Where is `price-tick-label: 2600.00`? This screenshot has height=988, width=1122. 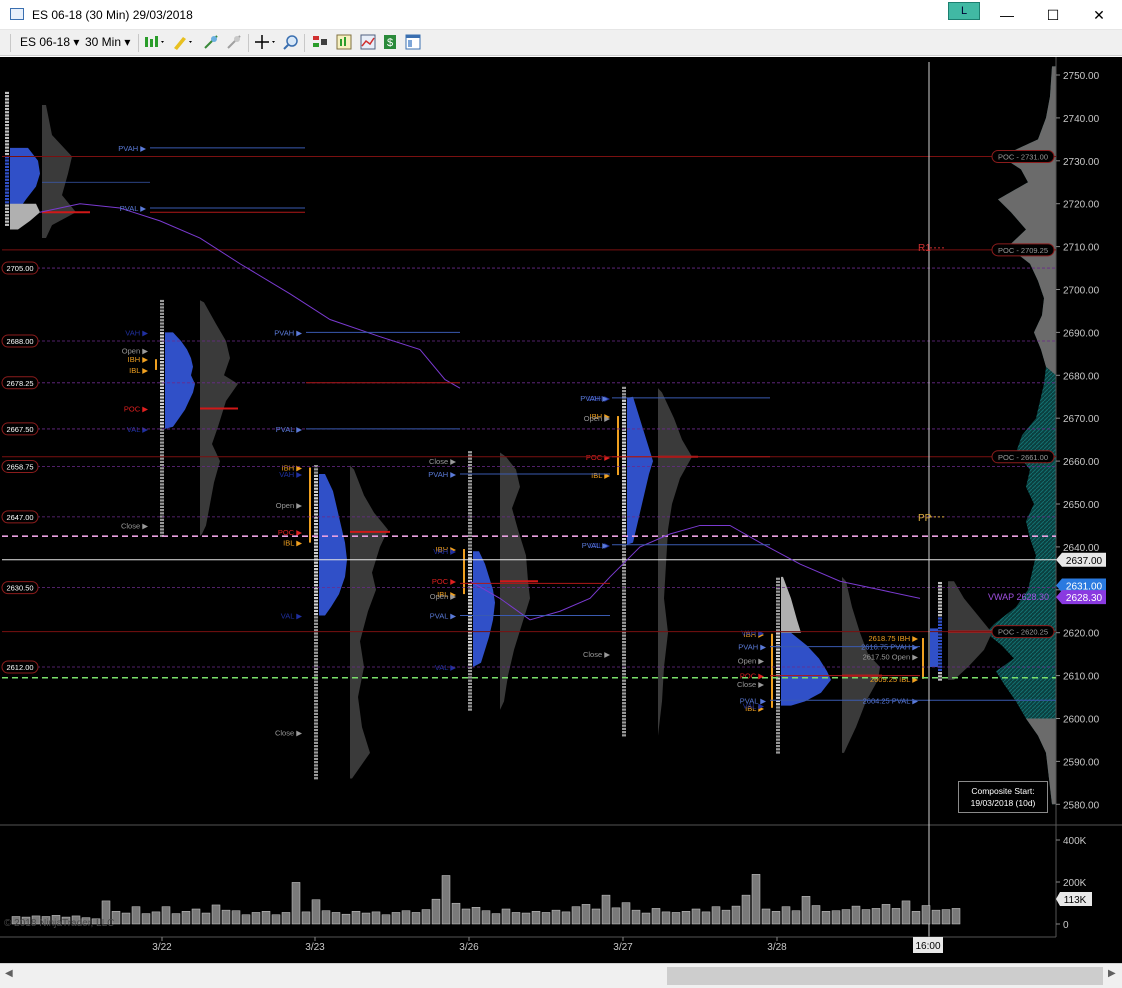 price-tick-label: 2600.00 is located at coordinates (1081, 720).